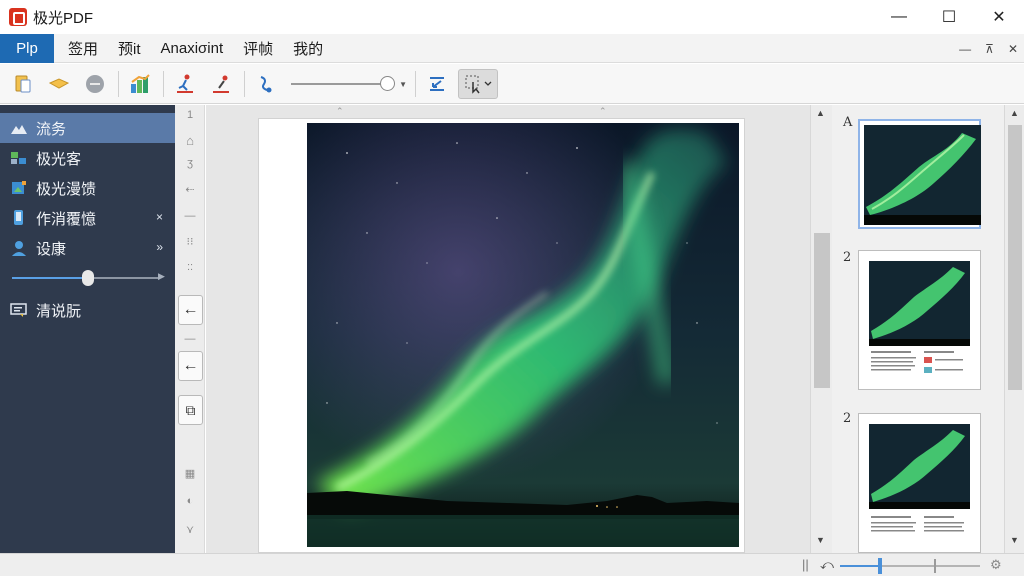 This screenshot has width=1024, height=576. What do you see at coordinates (512, 564) in the screenshot?
I see `status-bar: || ⤺ ⚙` at bounding box center [512, 564].